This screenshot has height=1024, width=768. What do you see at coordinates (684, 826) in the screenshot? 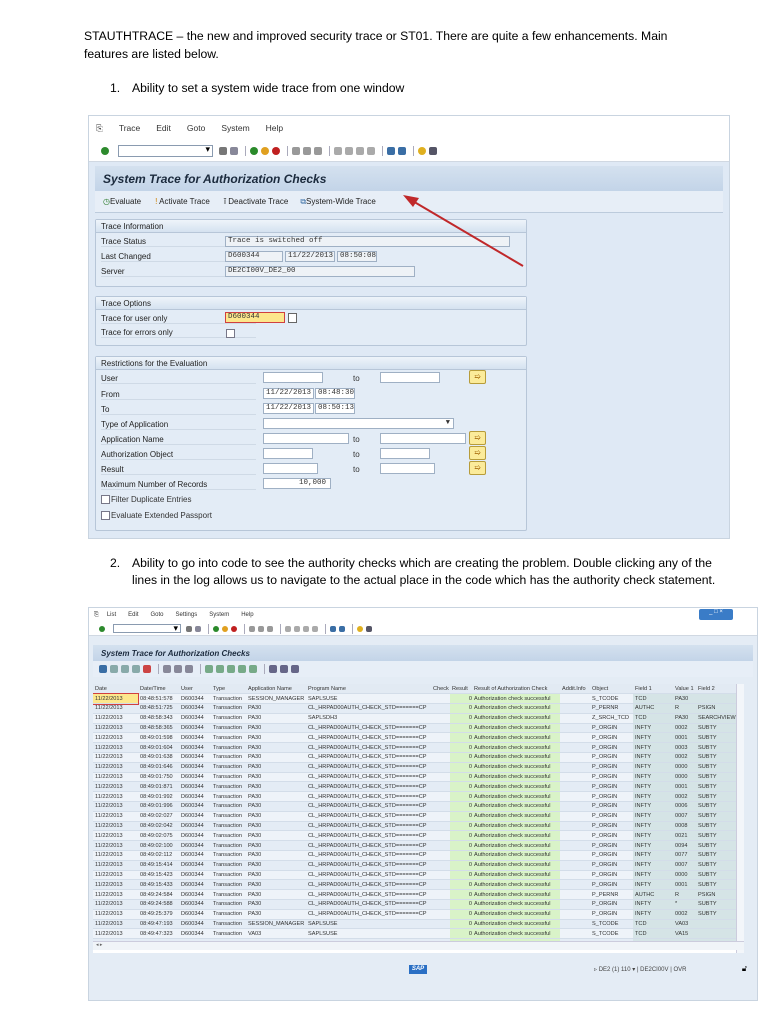
I see `table-cell: 0008` at bounding box center [684, 826].